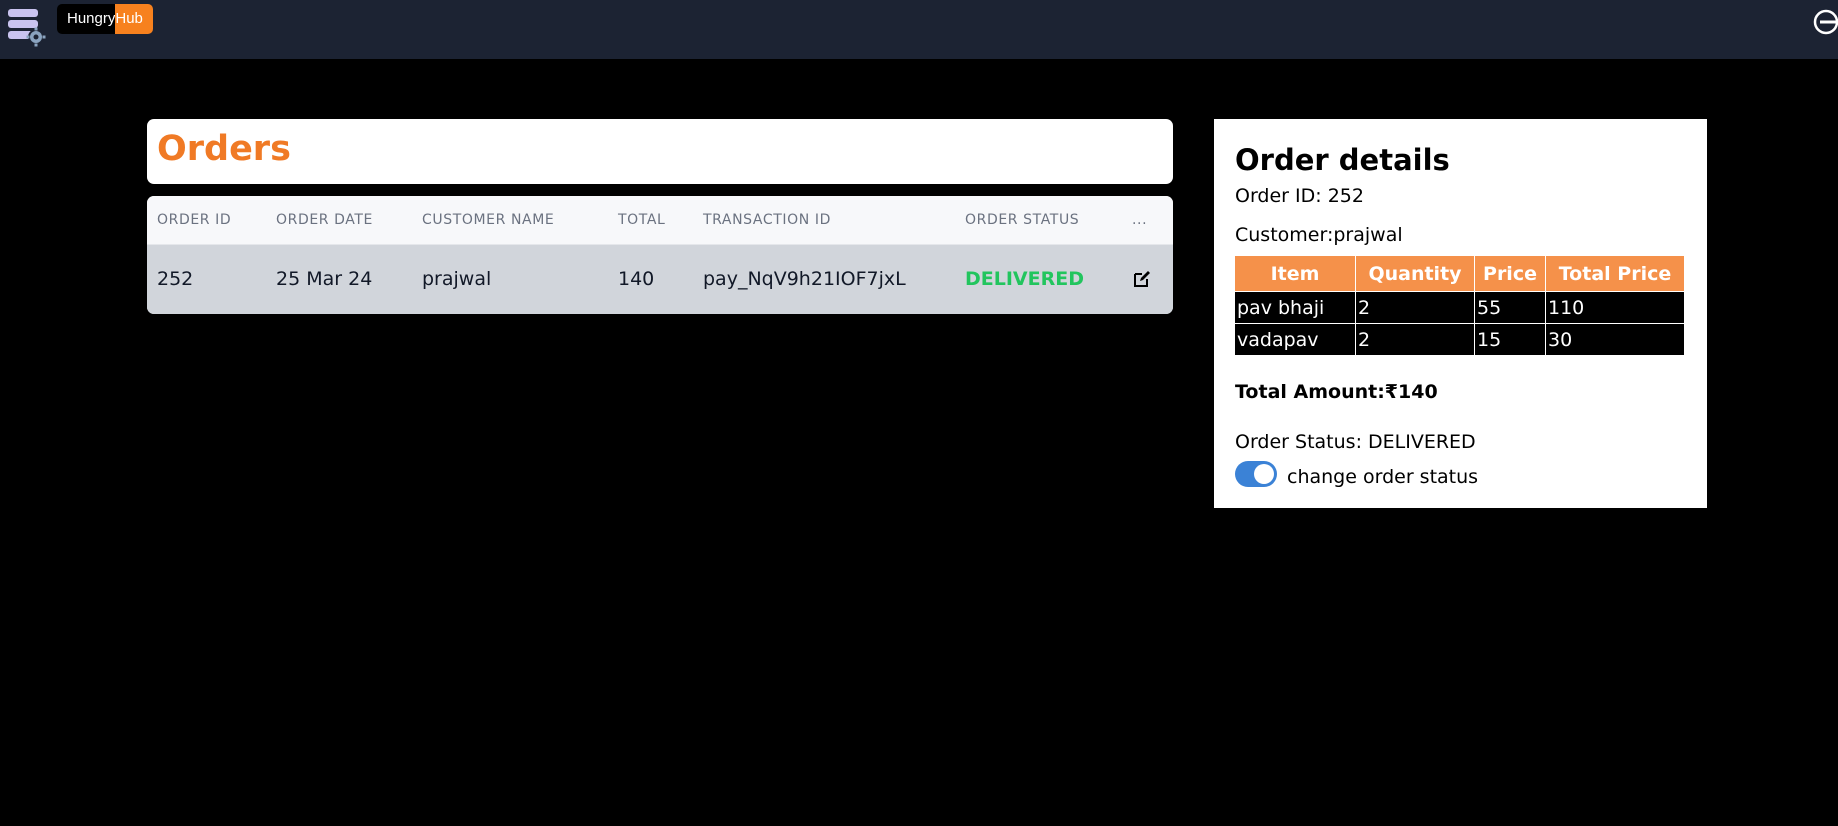 This screenshot has height=826, width=1838. What do you see at coordinates (194, 220) in the screenshot?
I see `column-header-order-id: ORDER ID` at bounding box center [194, 220].